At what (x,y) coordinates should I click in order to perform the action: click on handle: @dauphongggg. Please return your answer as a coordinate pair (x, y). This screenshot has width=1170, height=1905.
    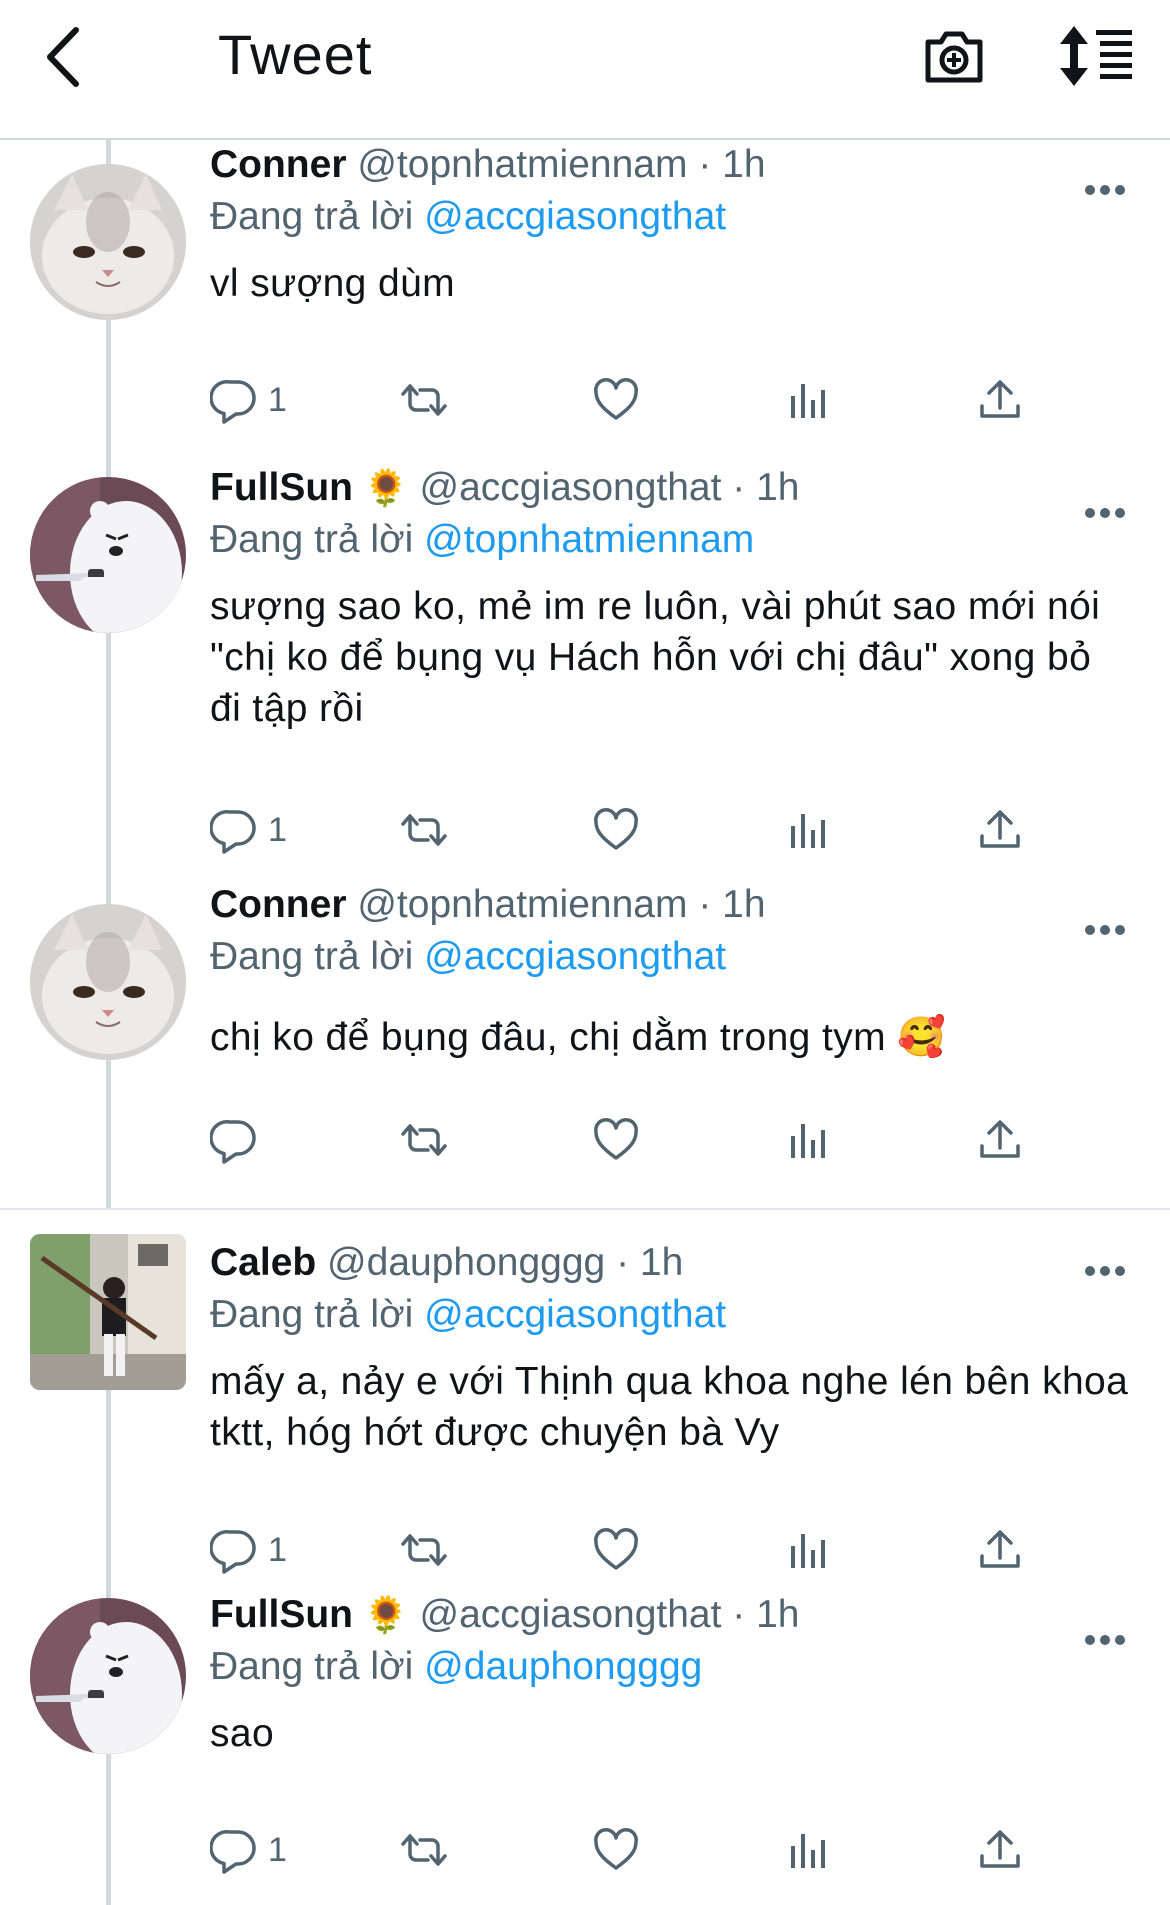
    Looking at the image, I should click on (466, 1262).